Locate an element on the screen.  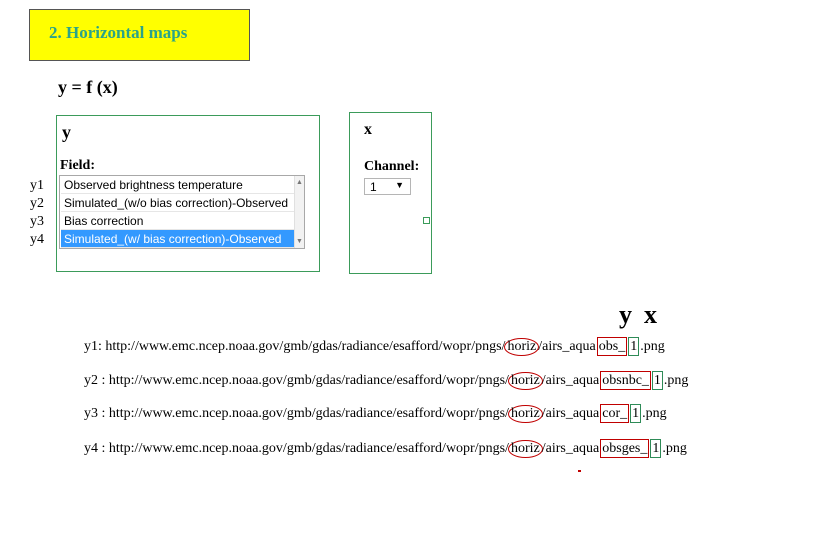
field-label: Field: is located at coordinates (77, 165).